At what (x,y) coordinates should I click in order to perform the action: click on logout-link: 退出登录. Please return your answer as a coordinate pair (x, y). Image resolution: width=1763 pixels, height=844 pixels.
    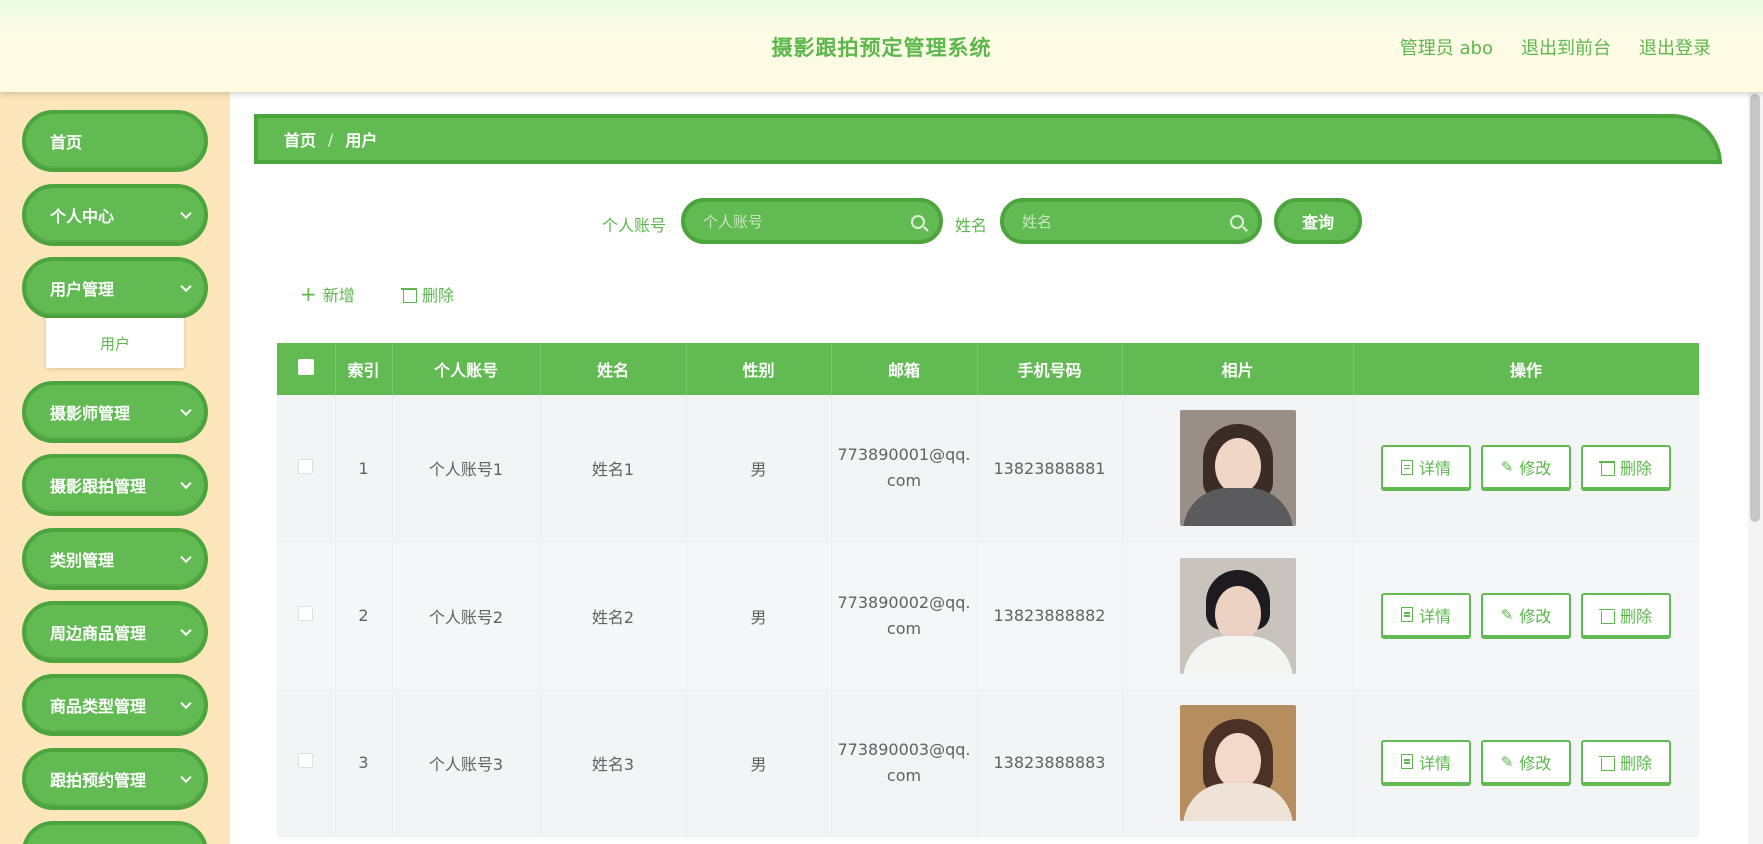
    Looking at the image, I should click on (1675, 47).